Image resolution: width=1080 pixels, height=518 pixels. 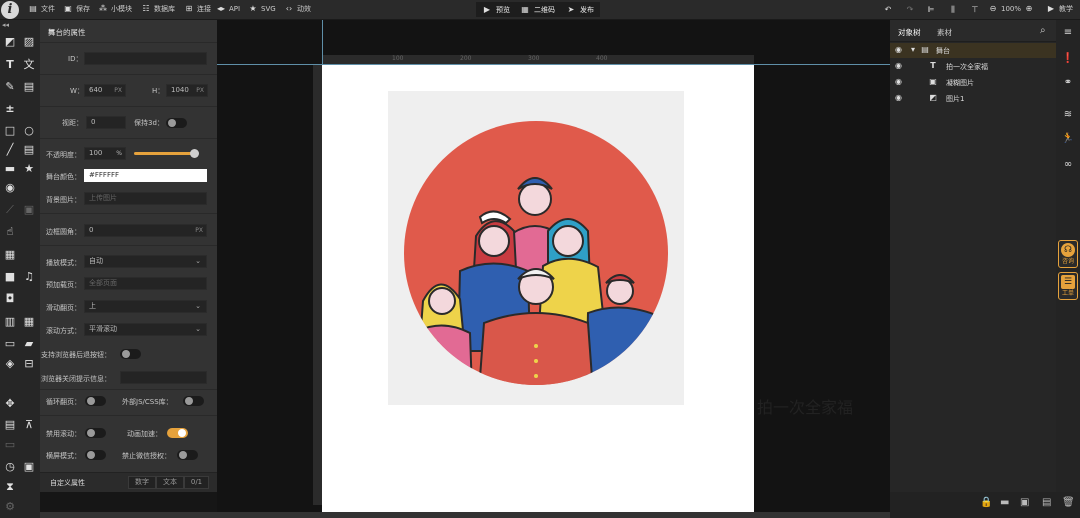 I want to click on publish-button: ➤ 发布, so click(x=580, y=9).